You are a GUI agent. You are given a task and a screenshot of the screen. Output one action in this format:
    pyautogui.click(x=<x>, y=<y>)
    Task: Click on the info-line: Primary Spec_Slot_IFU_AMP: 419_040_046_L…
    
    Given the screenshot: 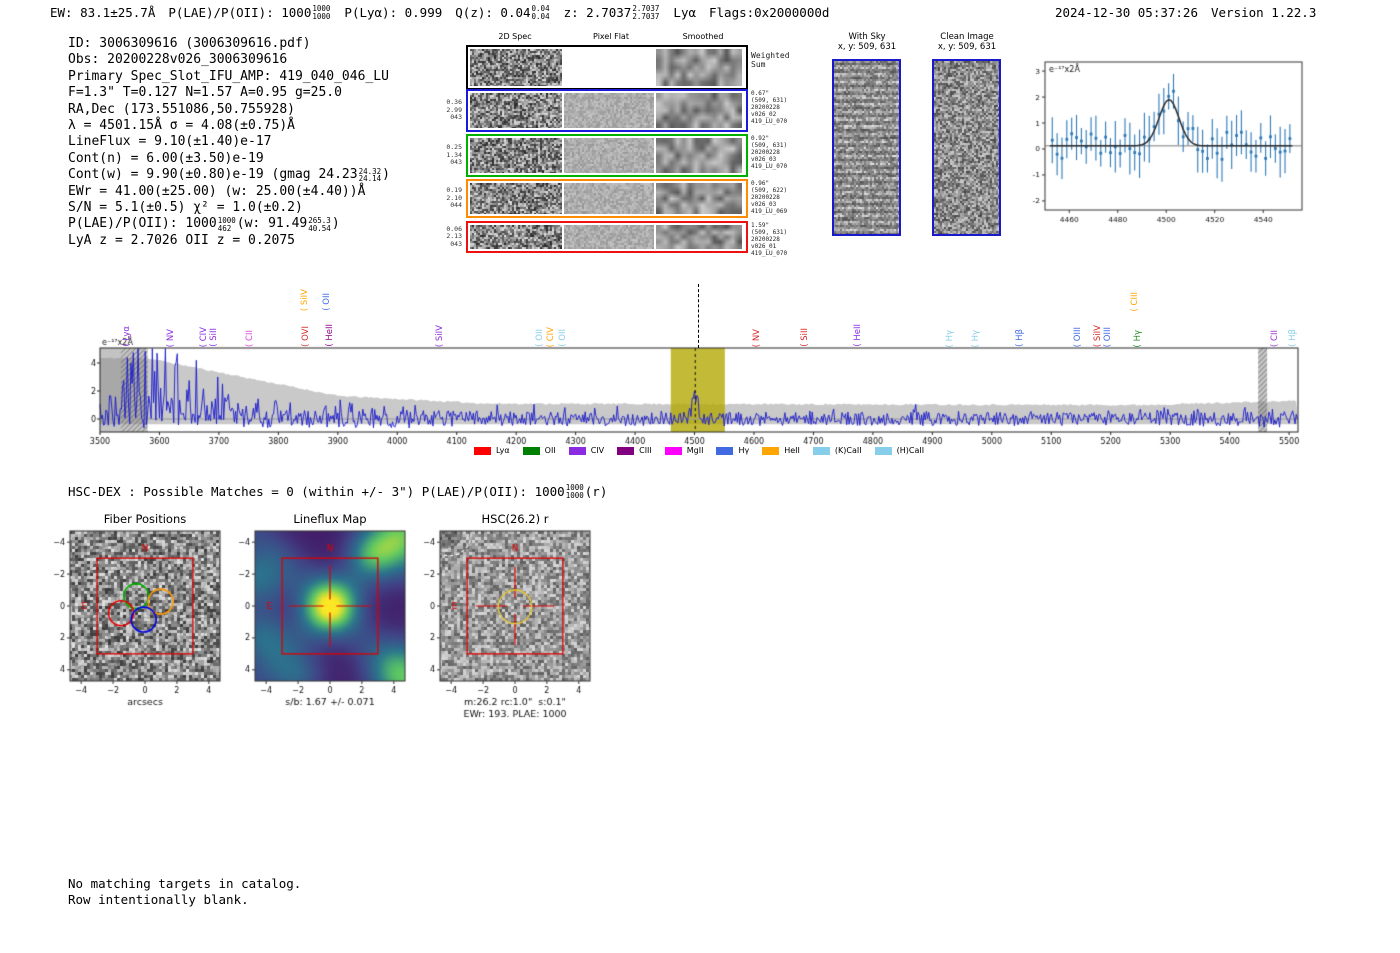 What is the action you would take?
    pyautogui.click(x=229, y=77)
    